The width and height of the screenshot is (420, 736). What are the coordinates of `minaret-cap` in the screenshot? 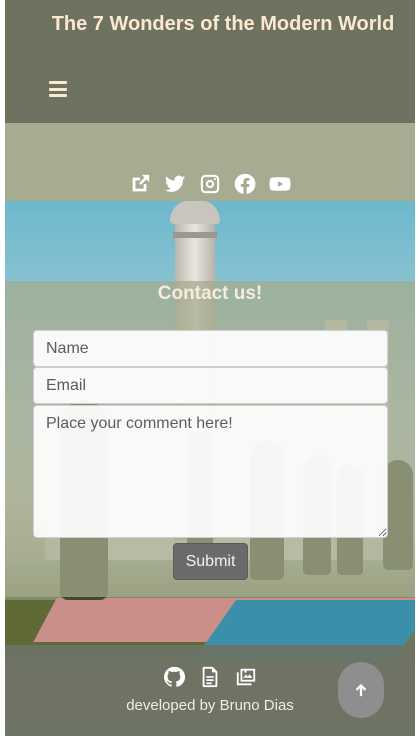 It's located at (195, 212).